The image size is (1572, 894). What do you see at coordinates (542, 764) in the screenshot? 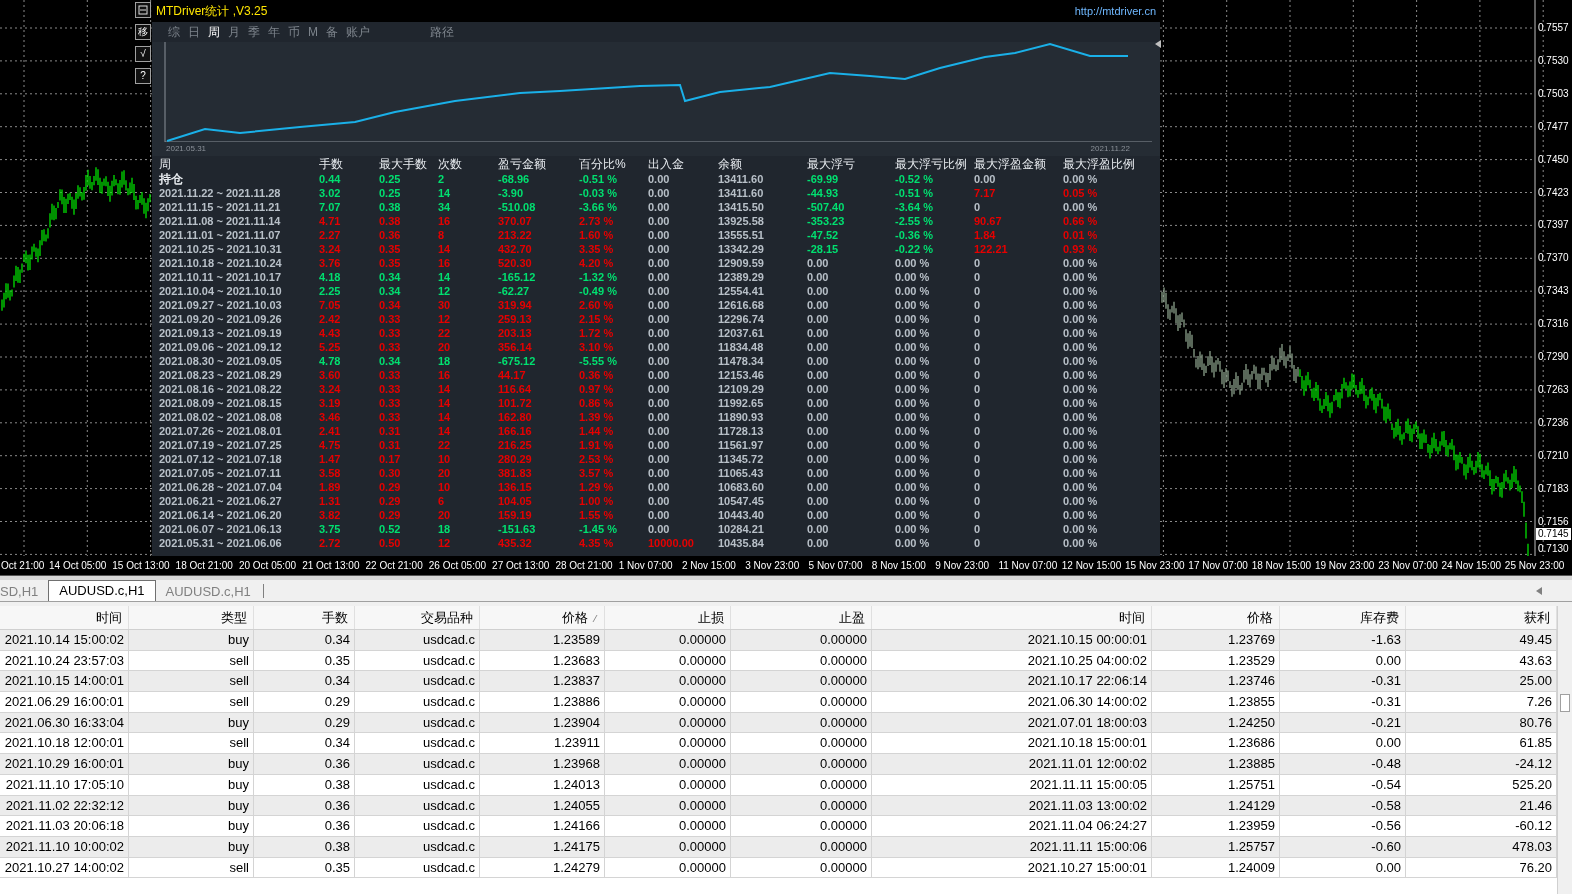
I see `table-cell: 1.23968` at bounding box center [542, 764].